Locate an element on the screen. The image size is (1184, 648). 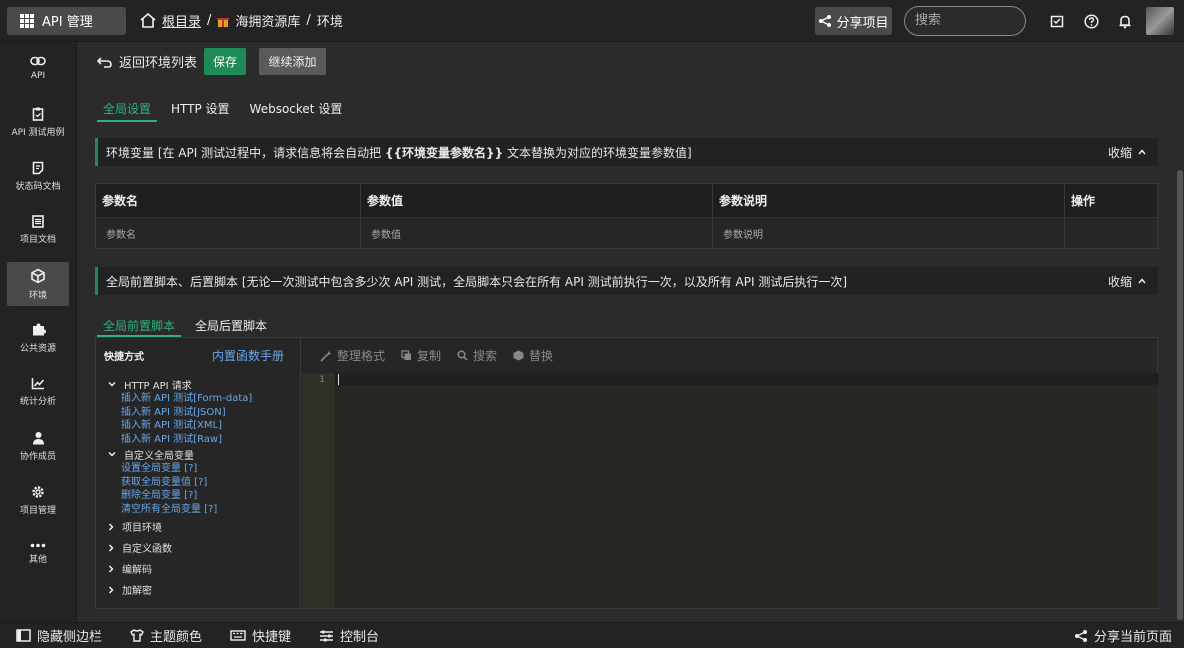
tree-node-codec: 编解码 is located at coordinates (198, 568).